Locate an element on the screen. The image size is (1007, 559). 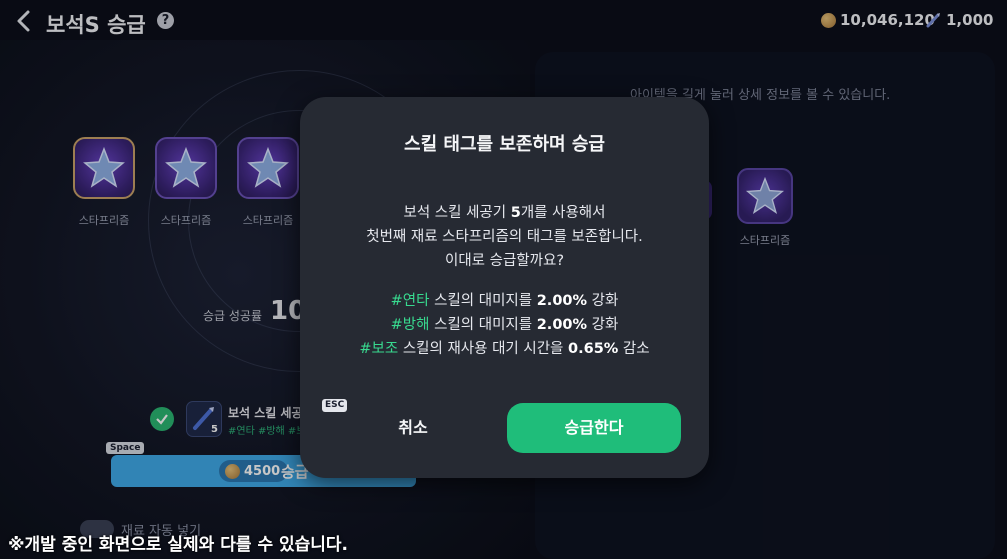
dialog-title: 스킬 태그를 보존하며 승급 is located at coordinates (504, 144).